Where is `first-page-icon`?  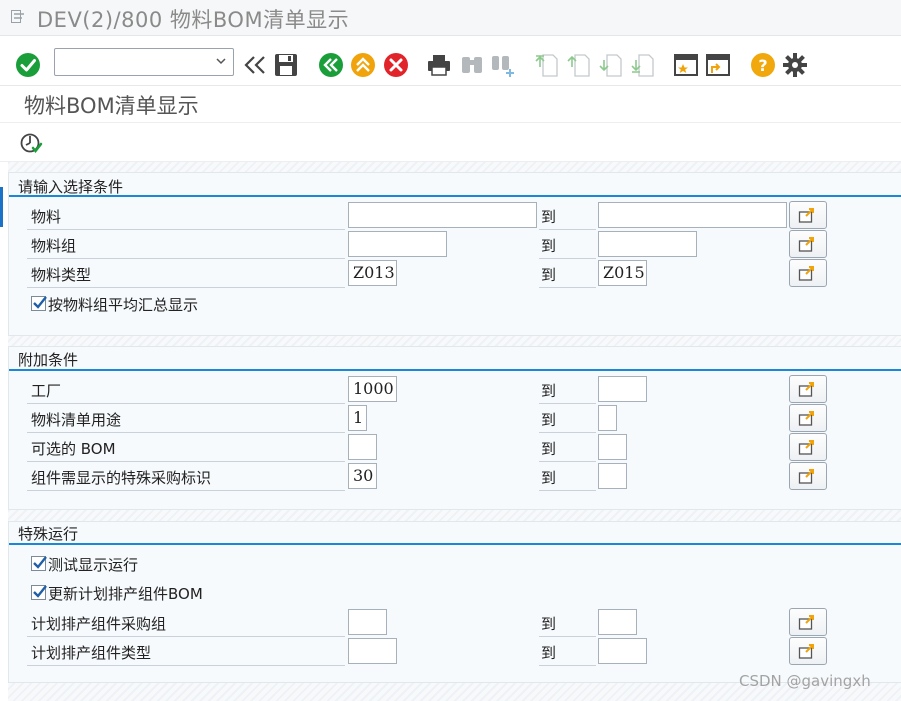
first-page-icon is located at coordinates (546, 65).